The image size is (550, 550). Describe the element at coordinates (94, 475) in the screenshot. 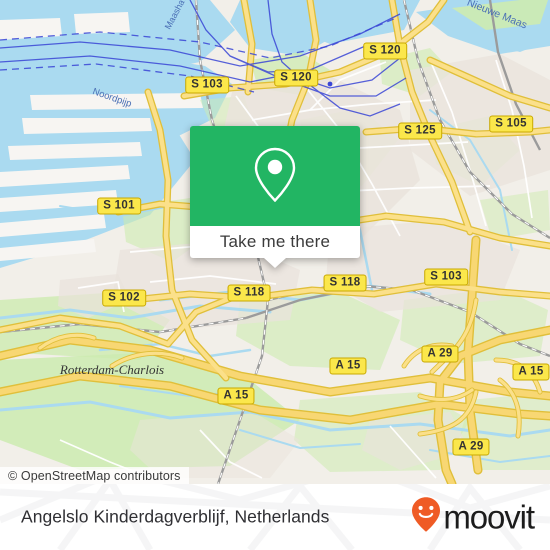

I see `osm-attribution: © OpenStreetMap contributors` at that location.